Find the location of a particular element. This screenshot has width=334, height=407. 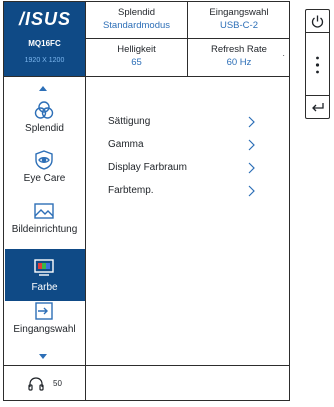

svg-text: /ISUS is located at coordinates (44, 19).